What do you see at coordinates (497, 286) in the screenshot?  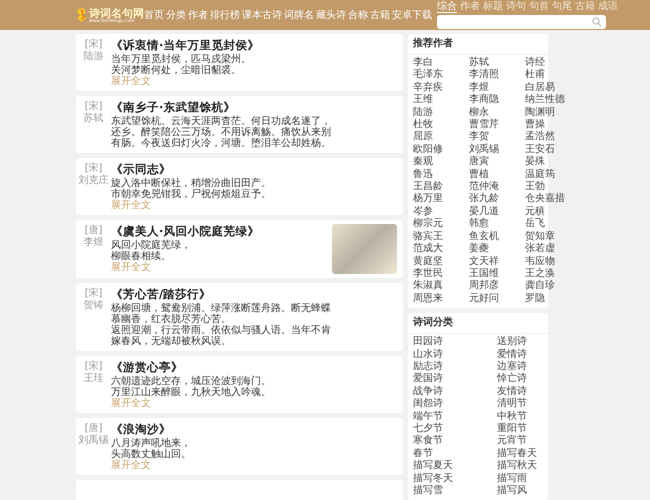 I see `author-link: 周邦彦` at bounding box center [497, 286].